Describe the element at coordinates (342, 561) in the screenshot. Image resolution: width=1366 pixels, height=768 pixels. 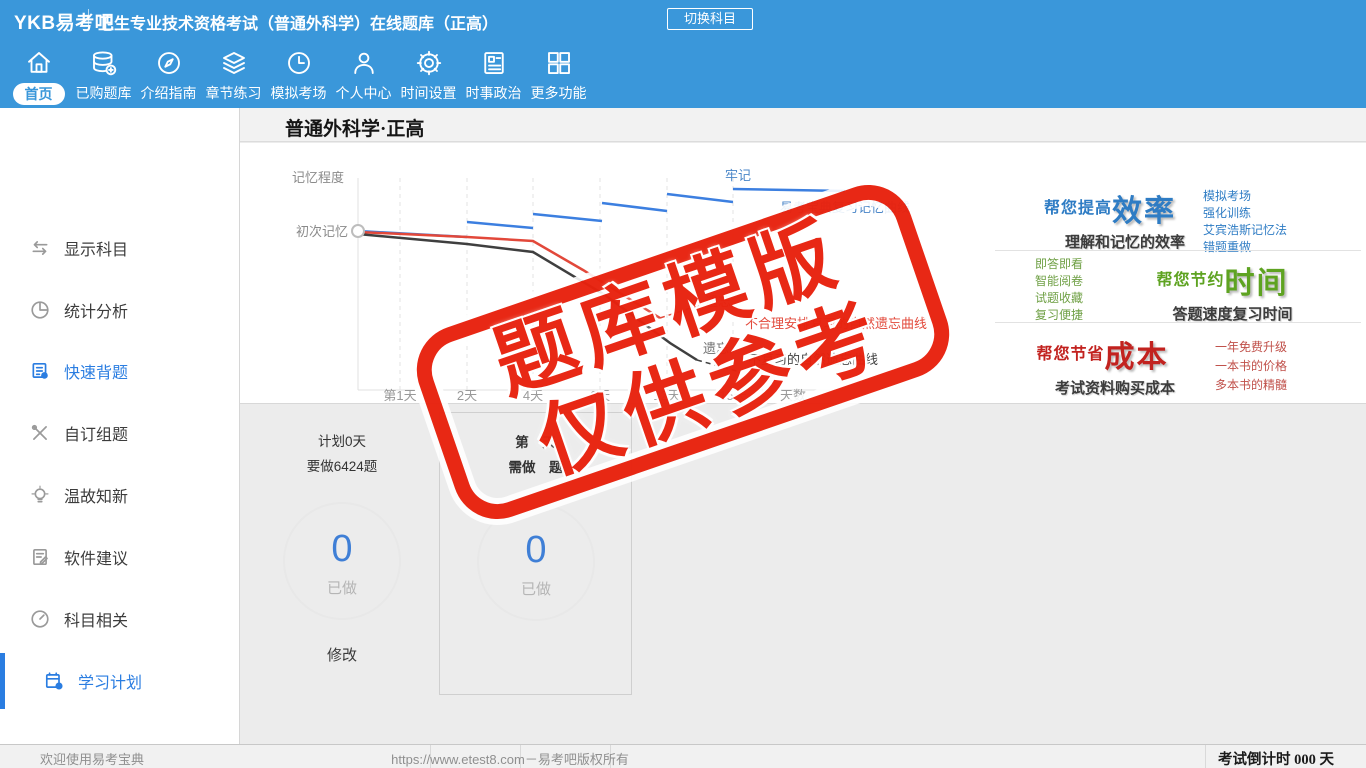
I see `plan-done-circle: 0 已做` at that location.